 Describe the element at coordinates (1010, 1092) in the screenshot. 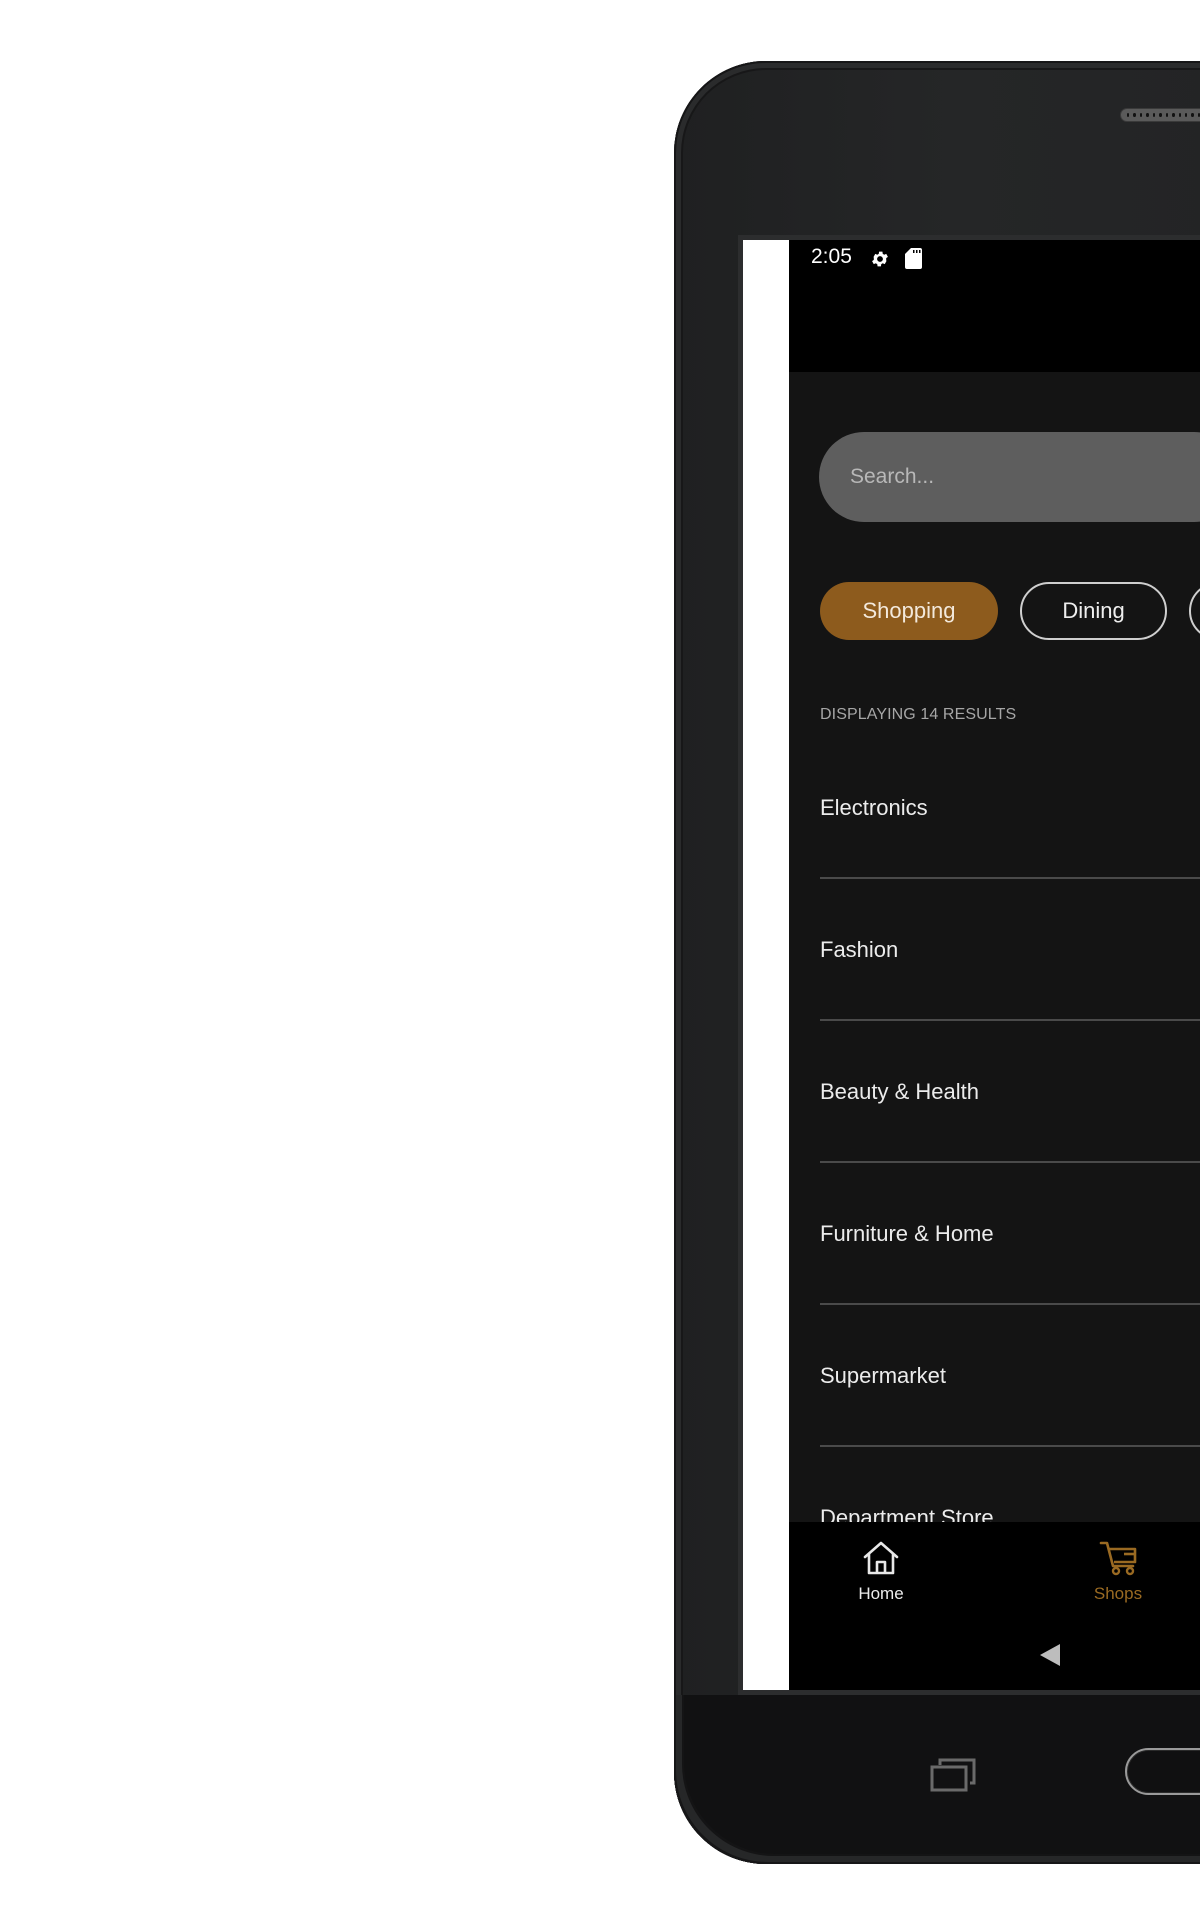

I see `list-item-beauty-health: Beauty & Health` at that location.